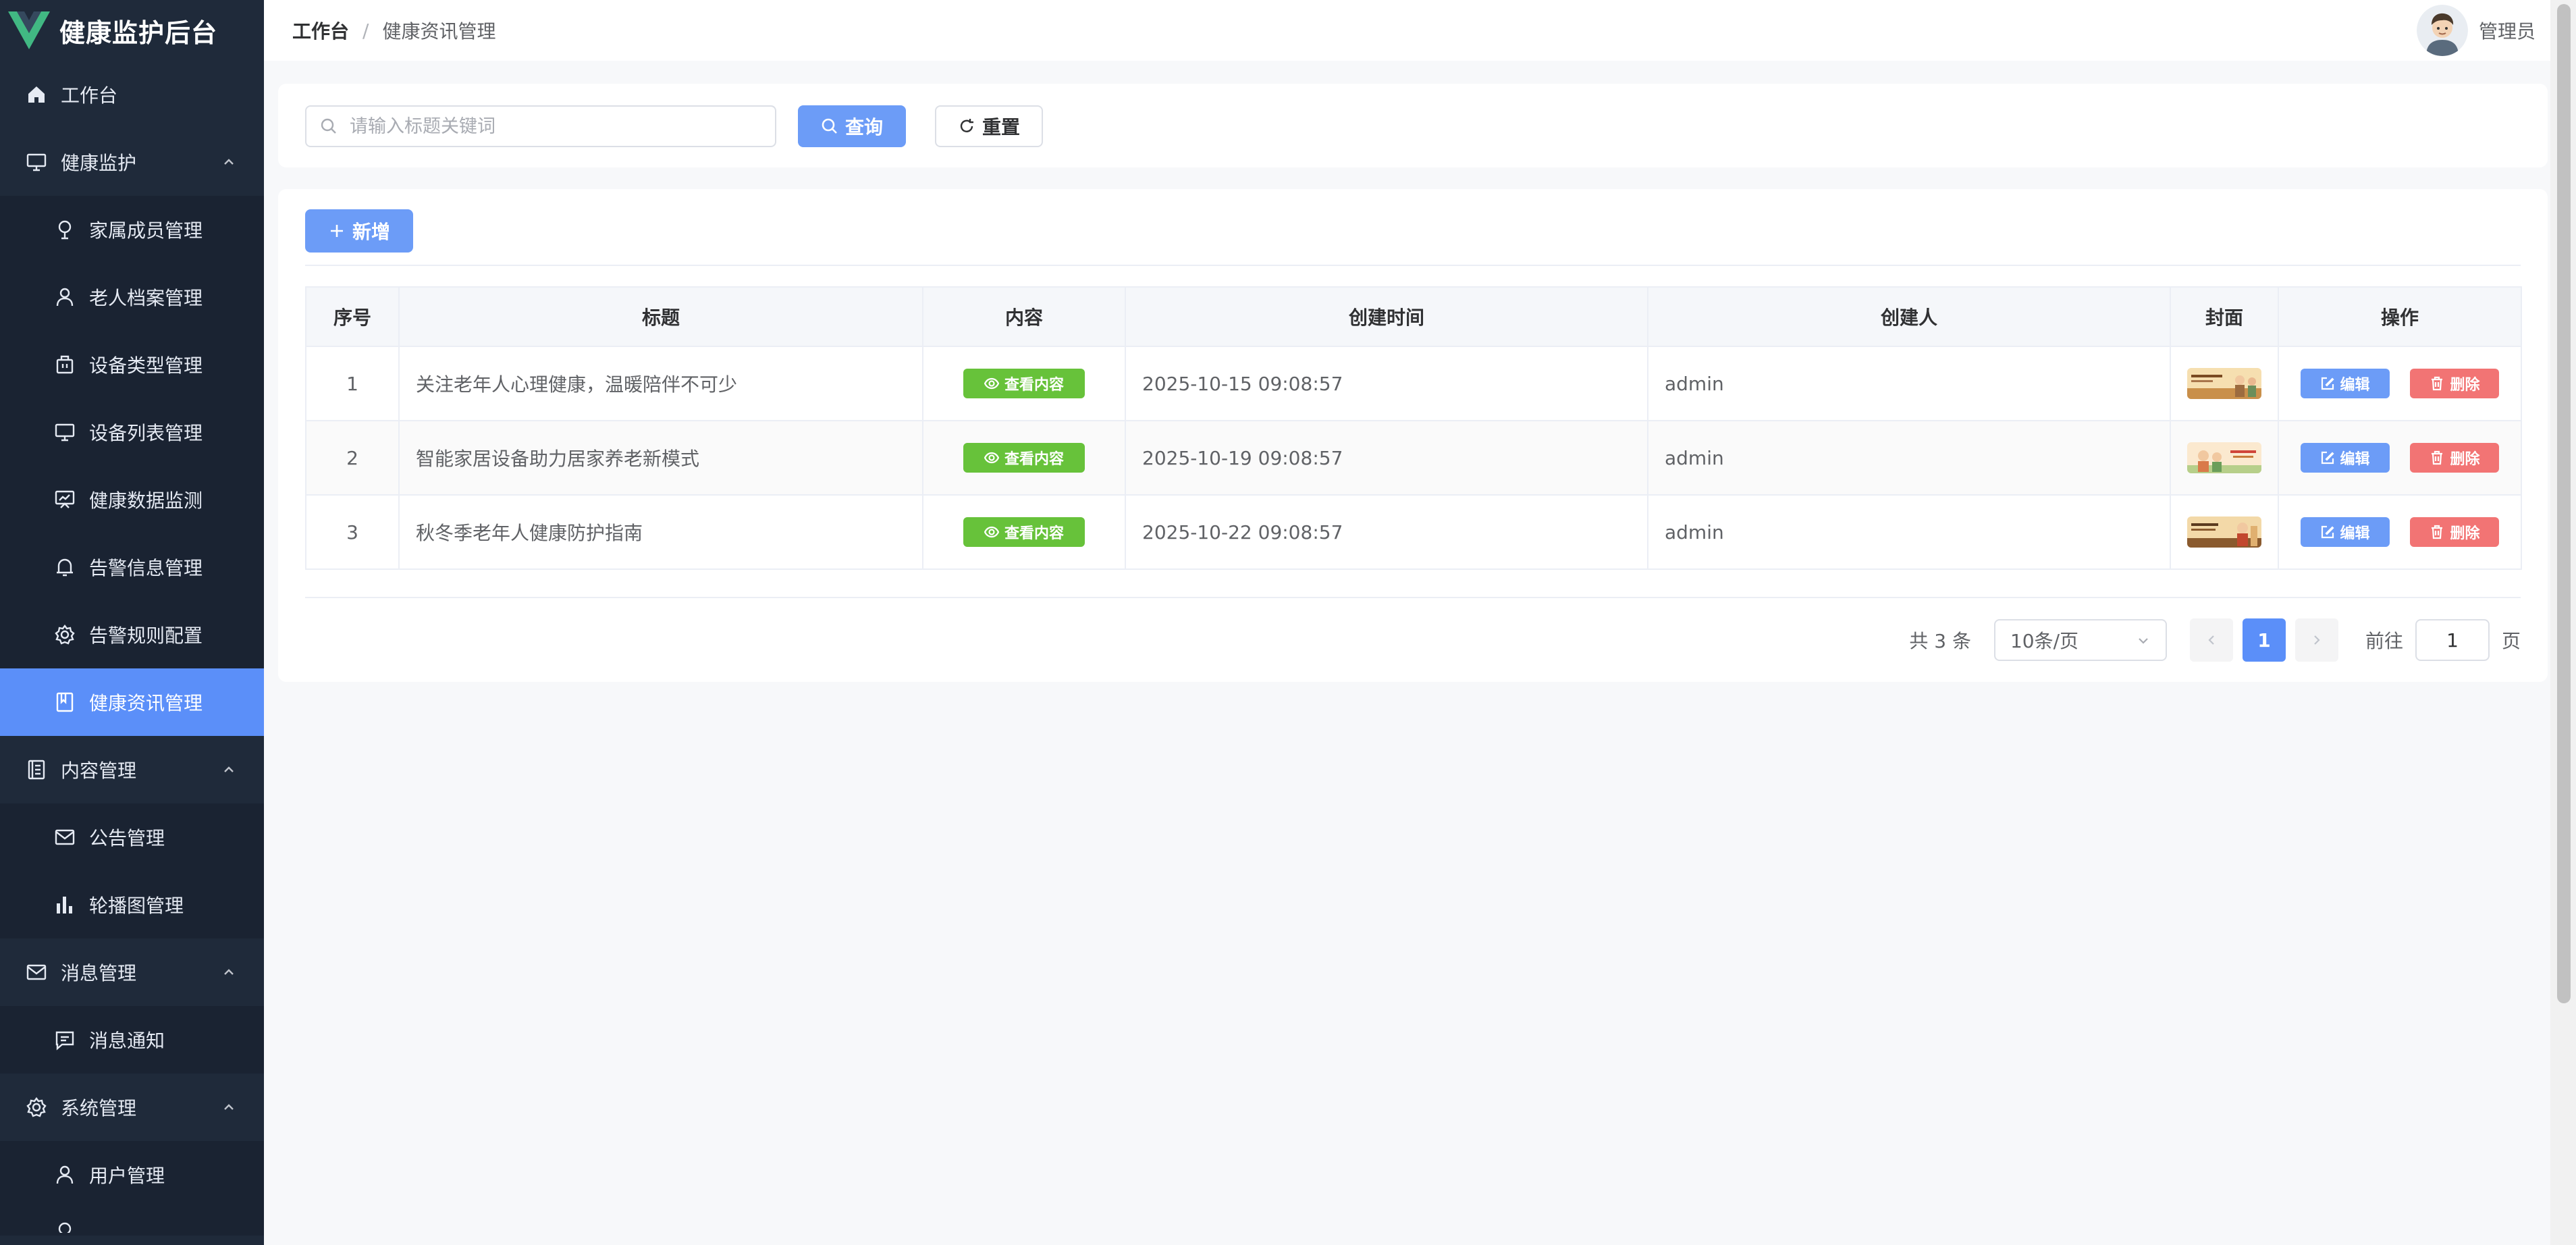 This screenshot has width=2576, height=1245. Describe the element at coordinates (991, 532) in the screenshot. I see `eye-icon` at that location.